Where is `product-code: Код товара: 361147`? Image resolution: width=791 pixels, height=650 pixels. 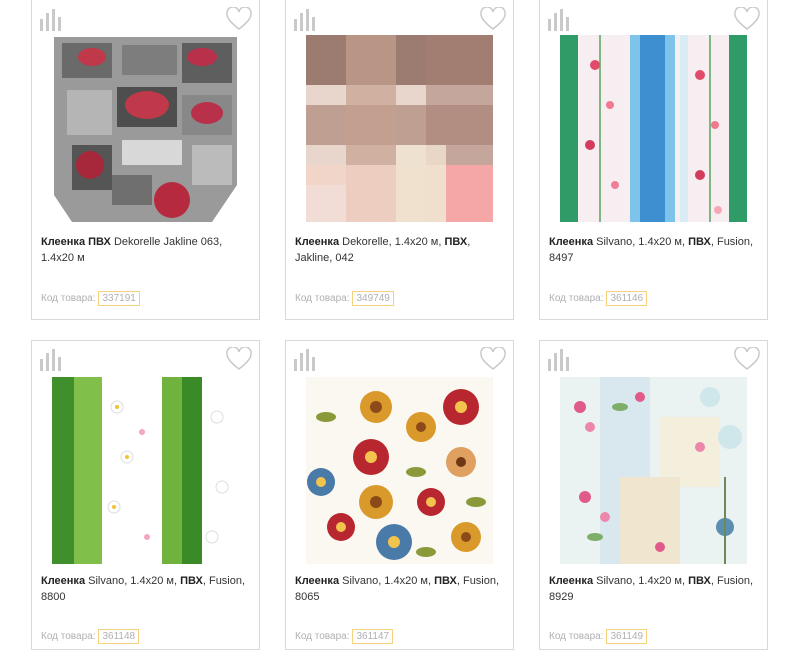
product-code: Код товара: 361147 is located at coordinates (344, 636).